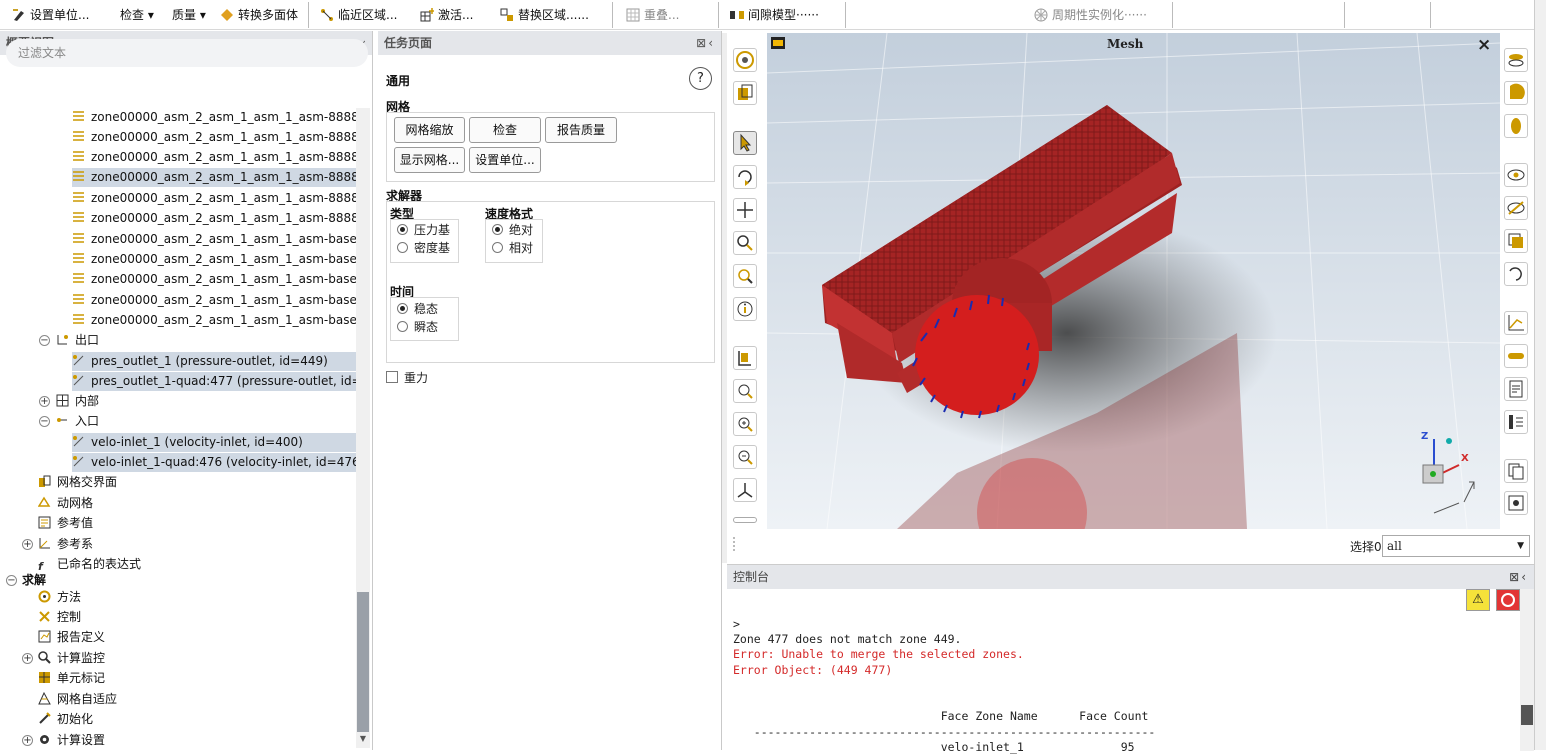 This screenshot has height=754, width=1546. What do you see at coordinates (417, 309) in the screenshot?
I see `steady-radio: 稳态` at bounding box center [417, 309].